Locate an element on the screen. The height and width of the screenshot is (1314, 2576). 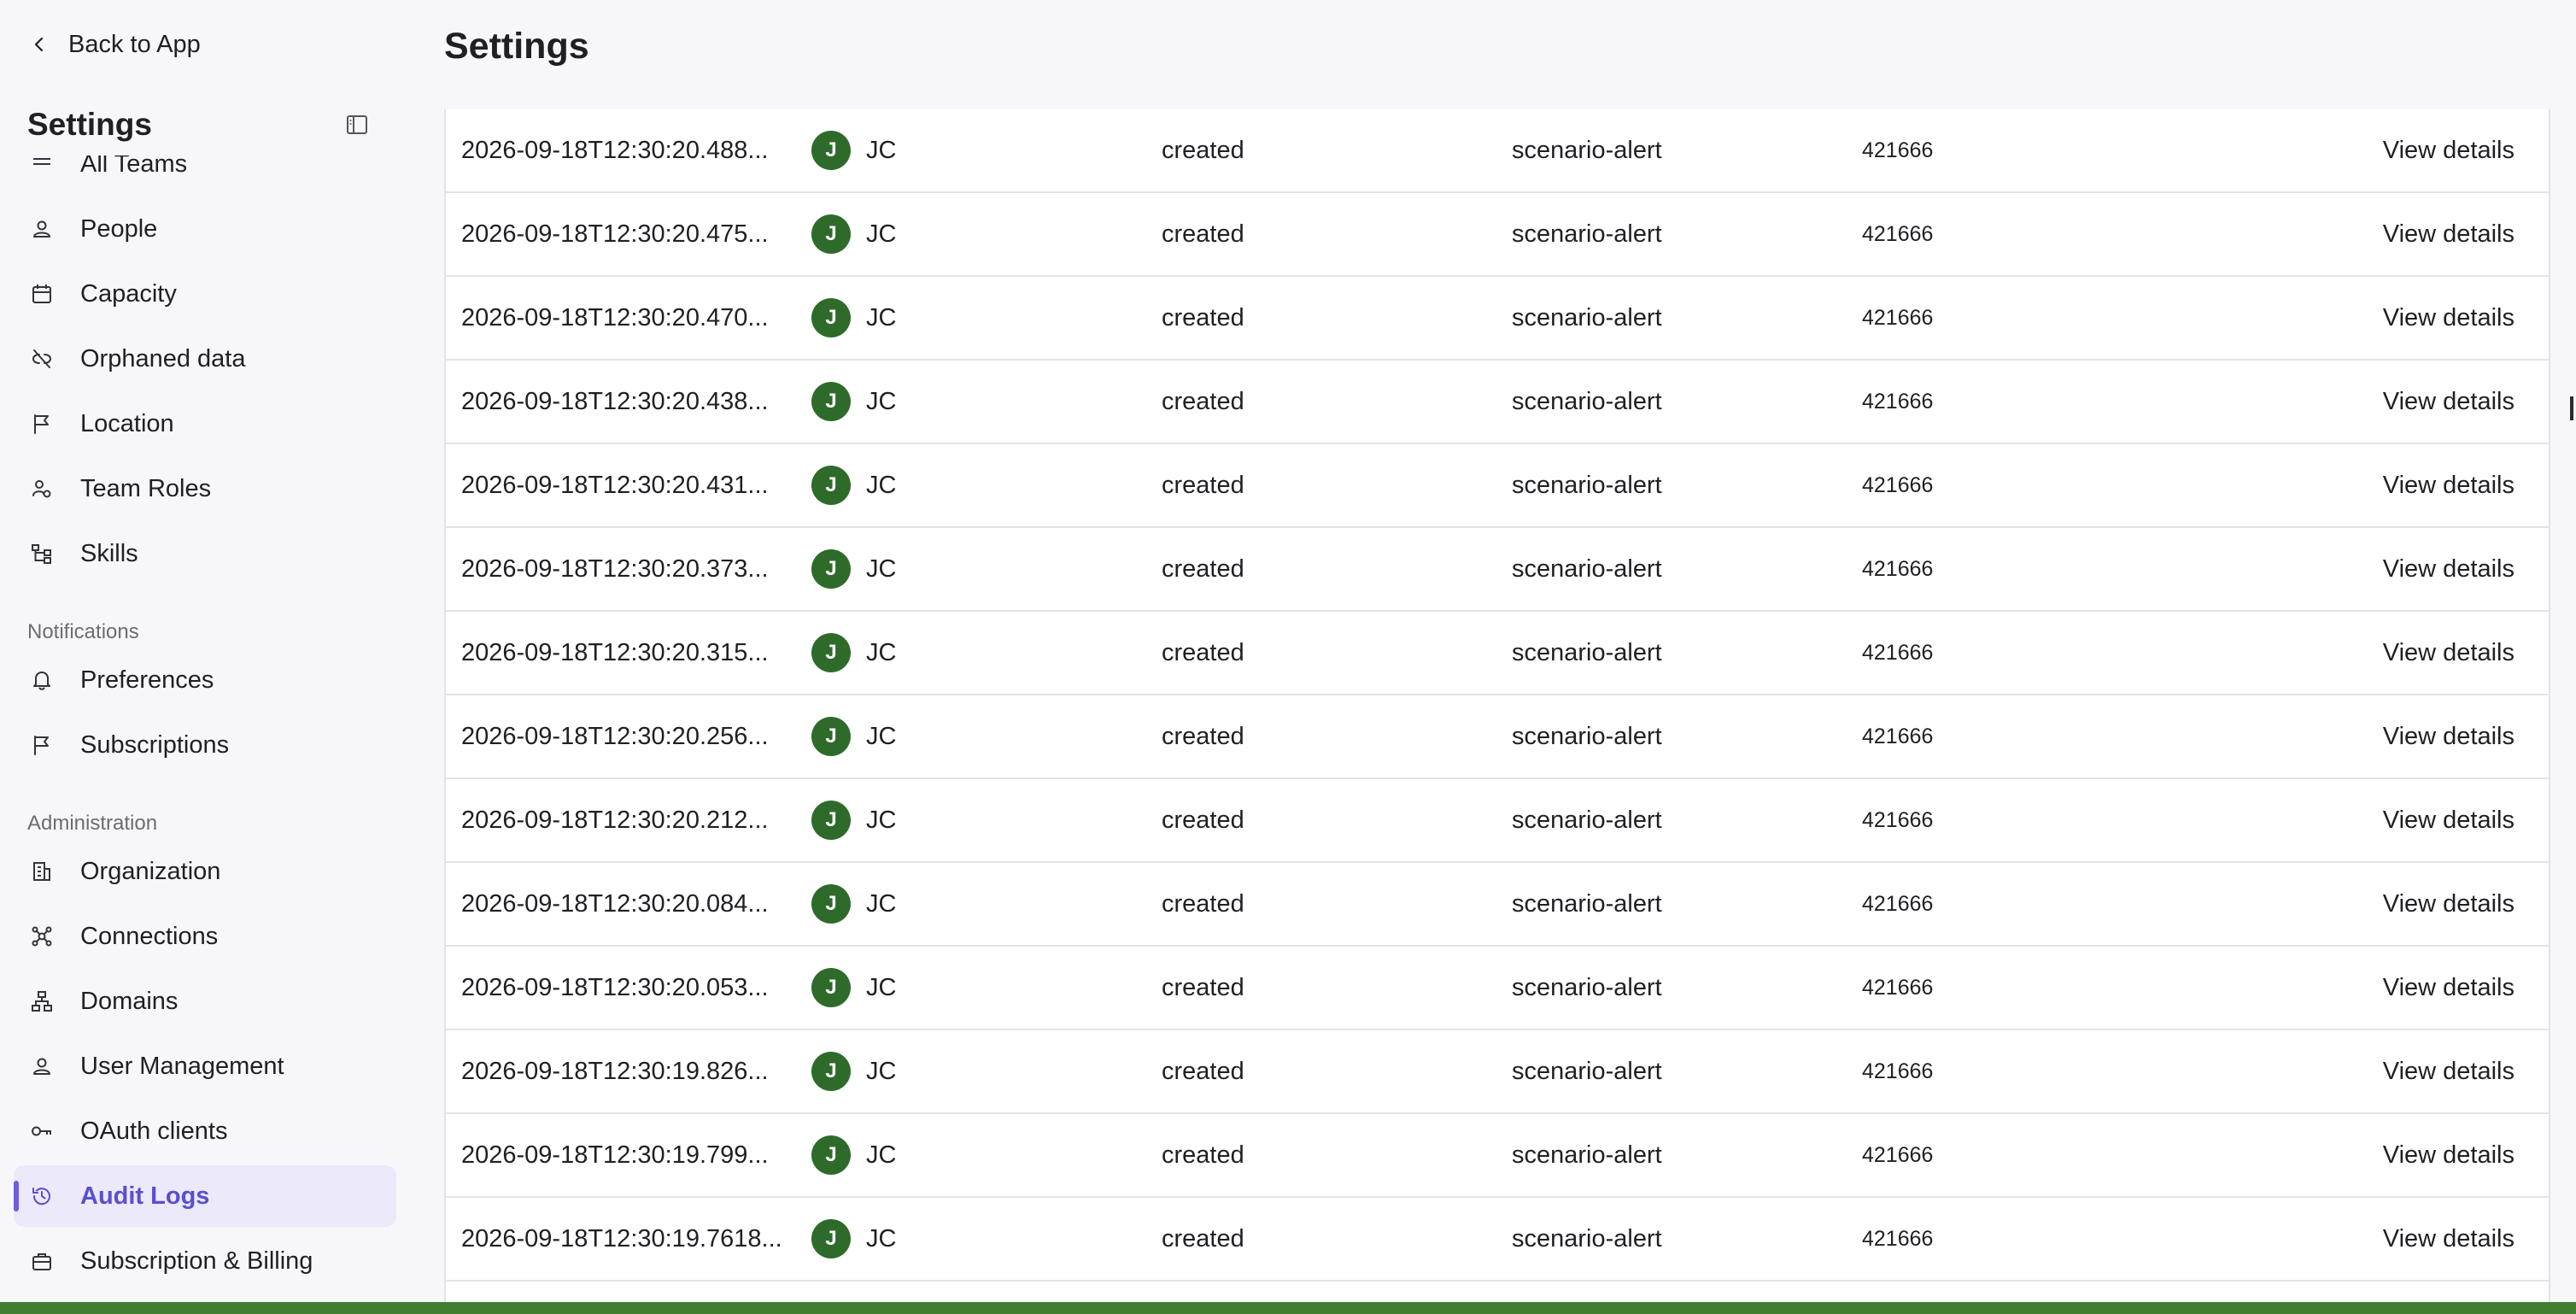
calendar-icon is located at coordinates (42, 294).